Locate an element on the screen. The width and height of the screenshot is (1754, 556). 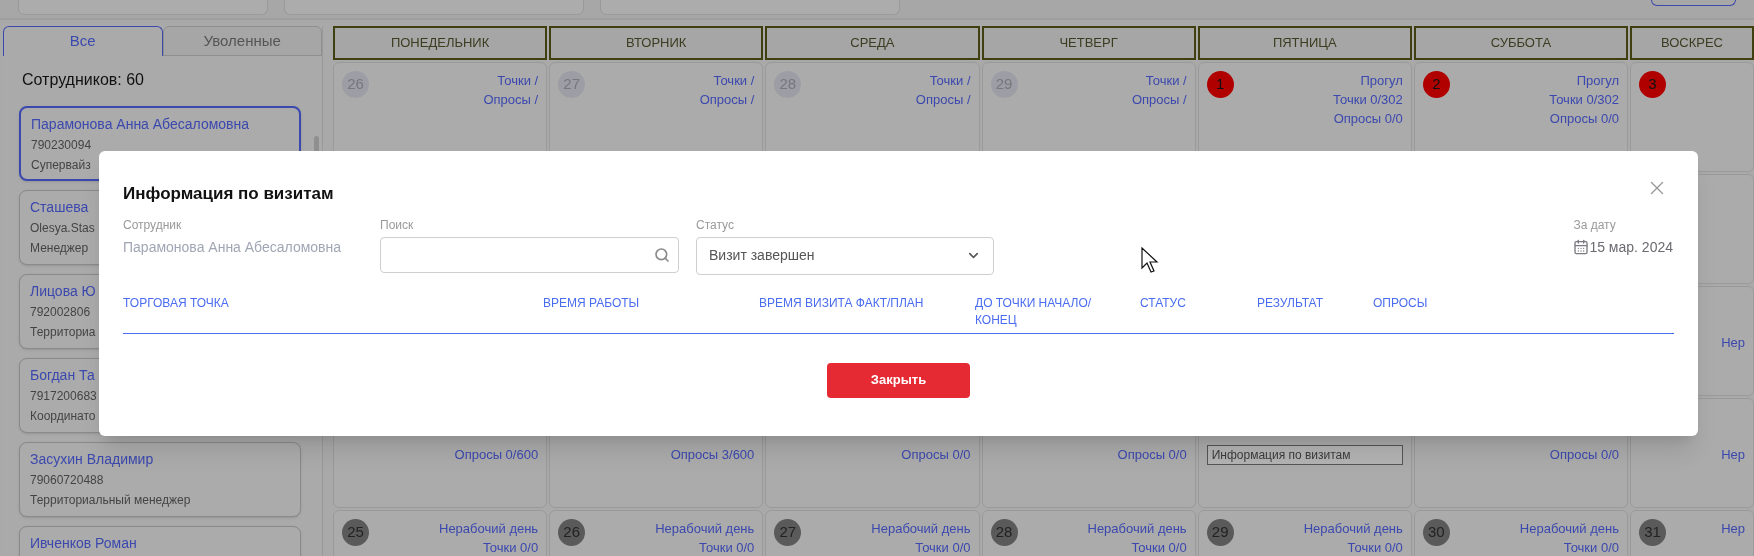
day-cell: 29 Нерабочий день Точки 0/0 is located at coordinates (1304, 533).